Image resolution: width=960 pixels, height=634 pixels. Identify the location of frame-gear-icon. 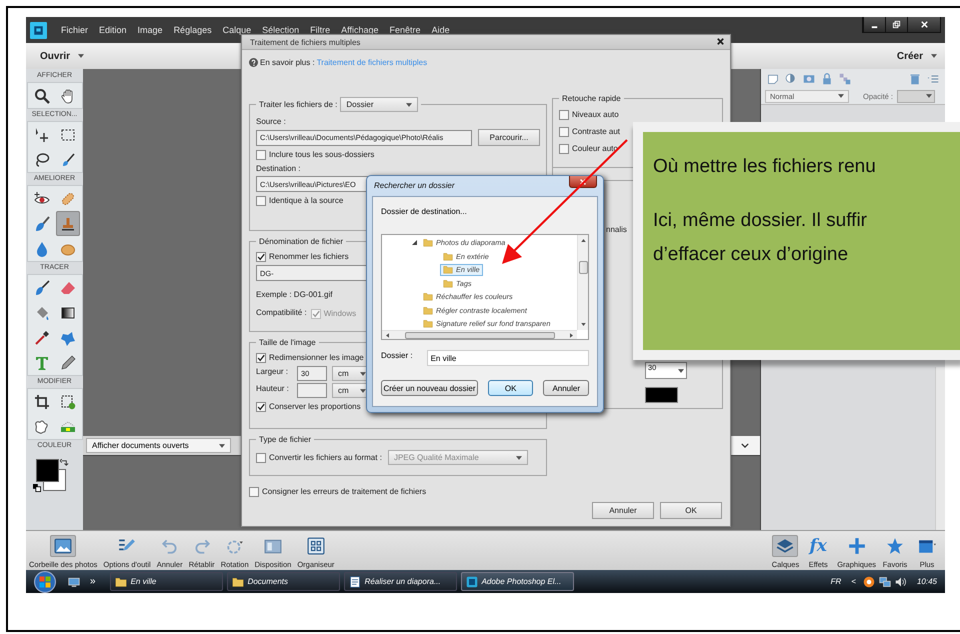
(68, 402).